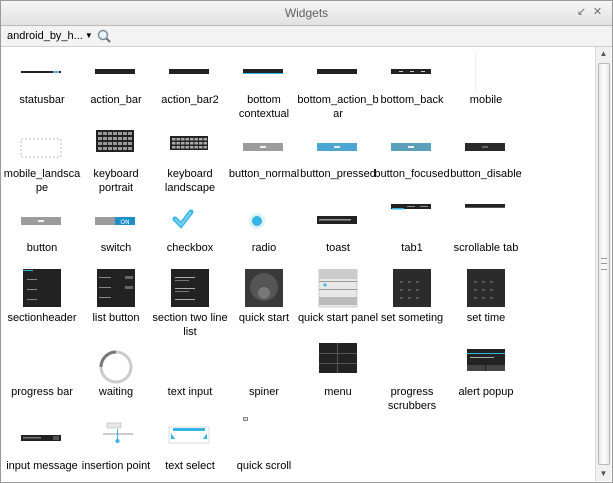 The width and height of the screenshot is (613, 483). Describe the element at coordinates (42, 466) in the screenshot. I see `widget-label: input message` at that location.